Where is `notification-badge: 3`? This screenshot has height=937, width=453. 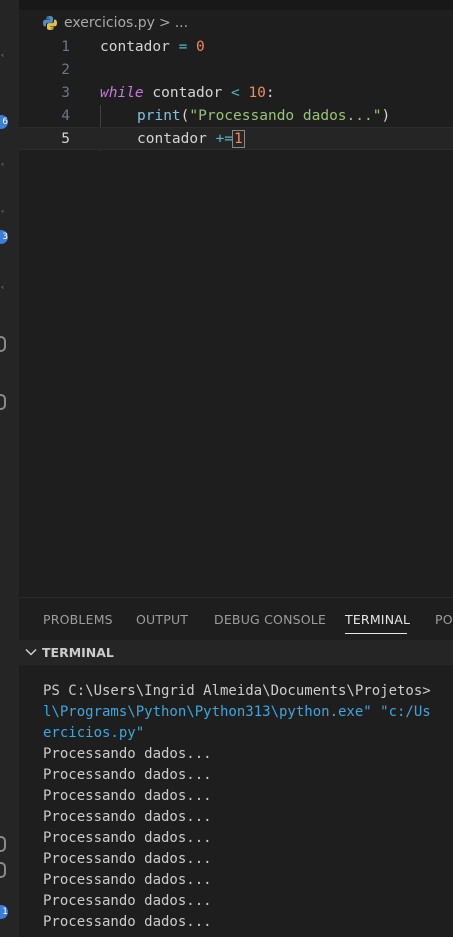 notification-badge: 3 is located at coordinates (4, 237).